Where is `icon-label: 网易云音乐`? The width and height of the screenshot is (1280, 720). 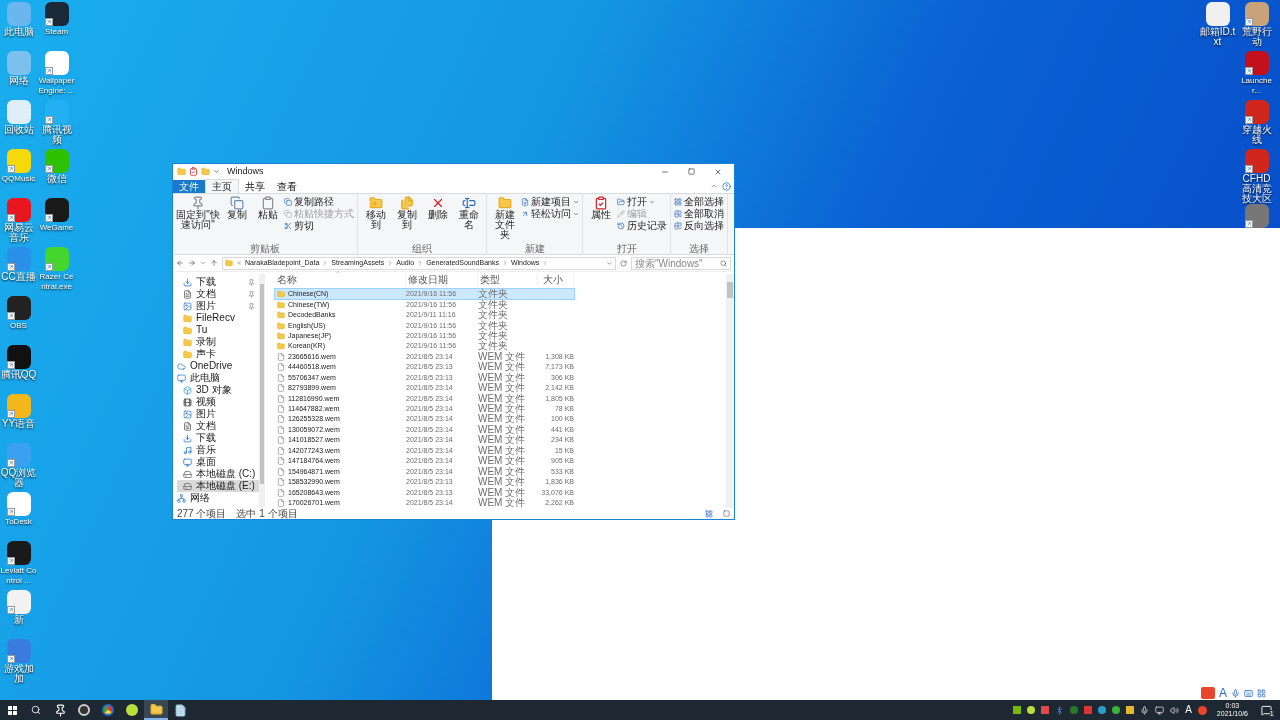
icon-label: 网易云音乐 is located at coordinates (18, 233).